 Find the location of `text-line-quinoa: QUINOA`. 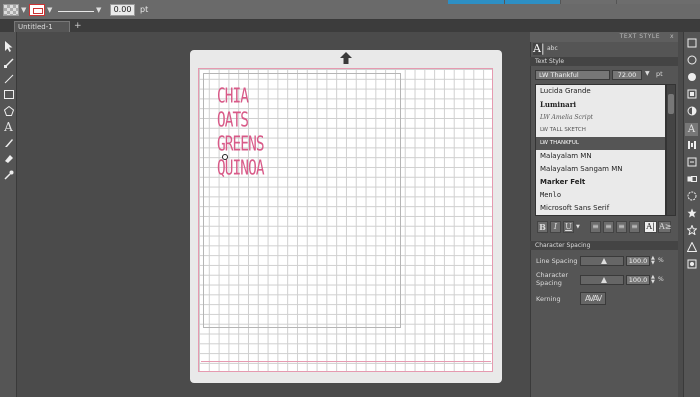

text-line-quinoa: QUINOA is located at coordinates (241, 167).